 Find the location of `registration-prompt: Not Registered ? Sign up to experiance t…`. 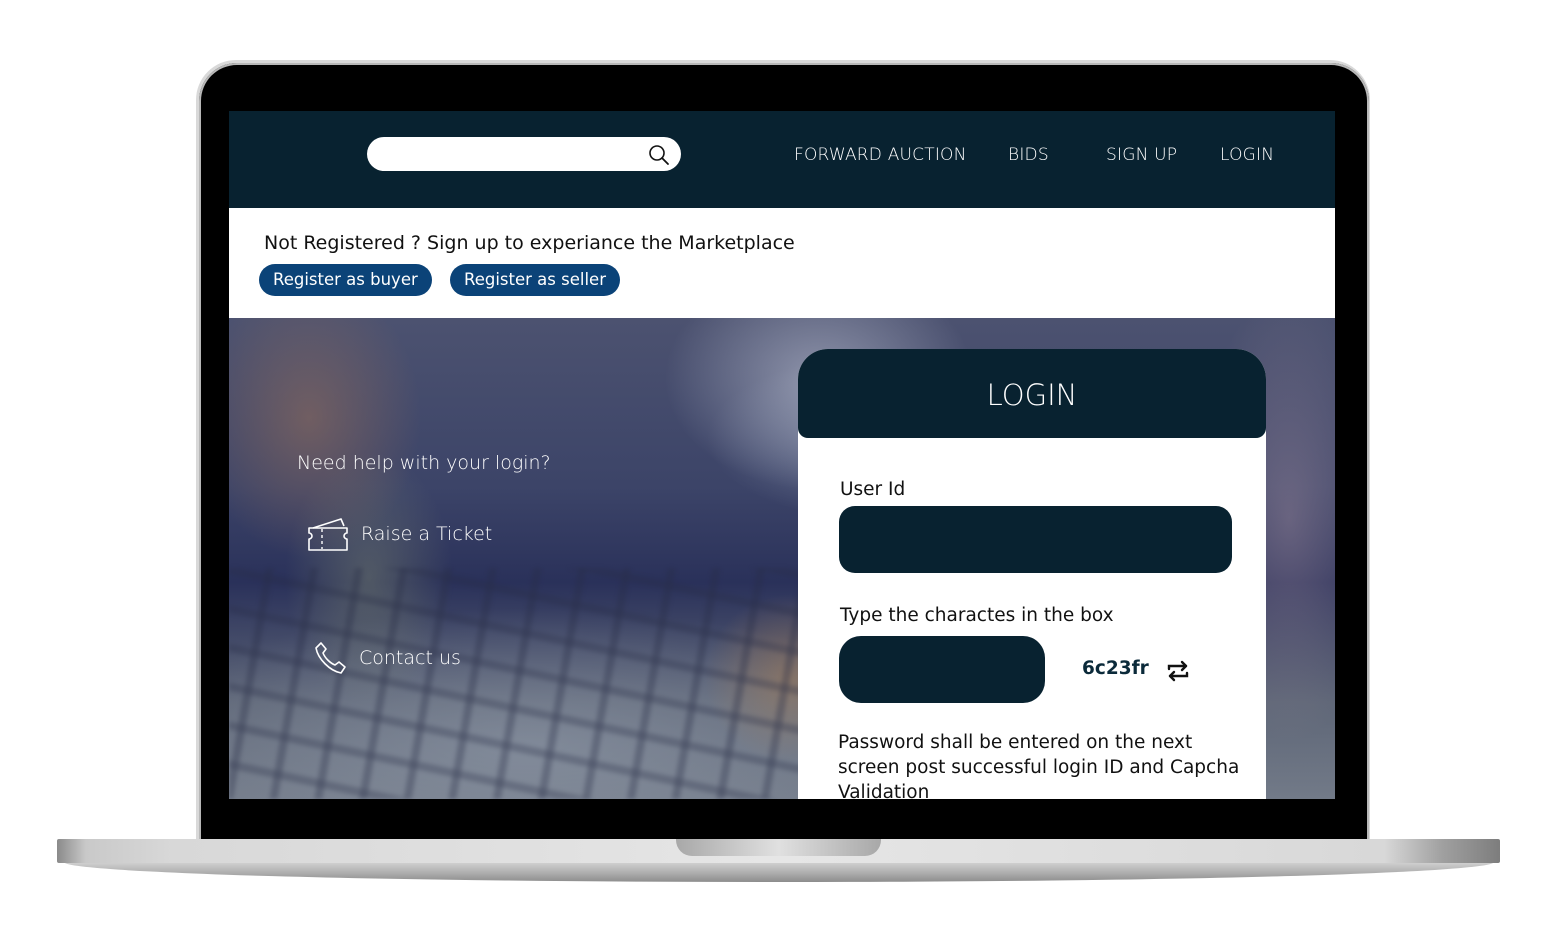

registration-prompt: Not Registered ? Sign up to experiance t… is located at coordinates (529, 243).